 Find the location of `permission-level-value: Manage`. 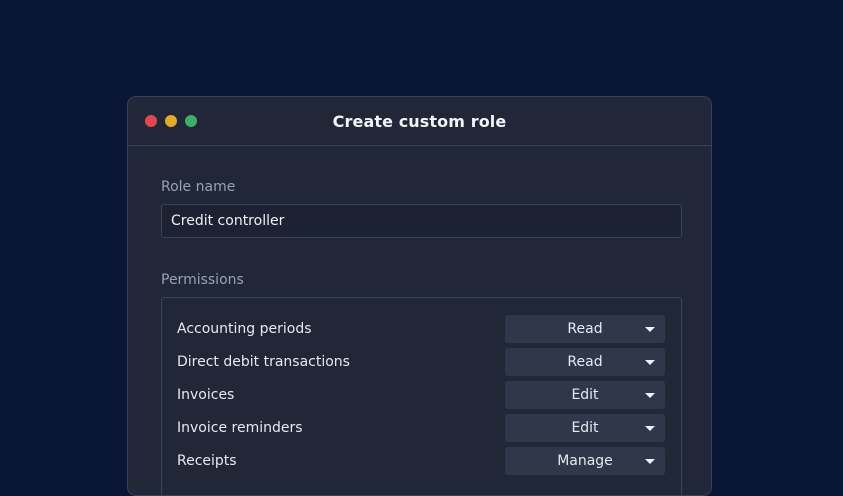

permission-level-value: Manage is located at coordinates (585, 461).